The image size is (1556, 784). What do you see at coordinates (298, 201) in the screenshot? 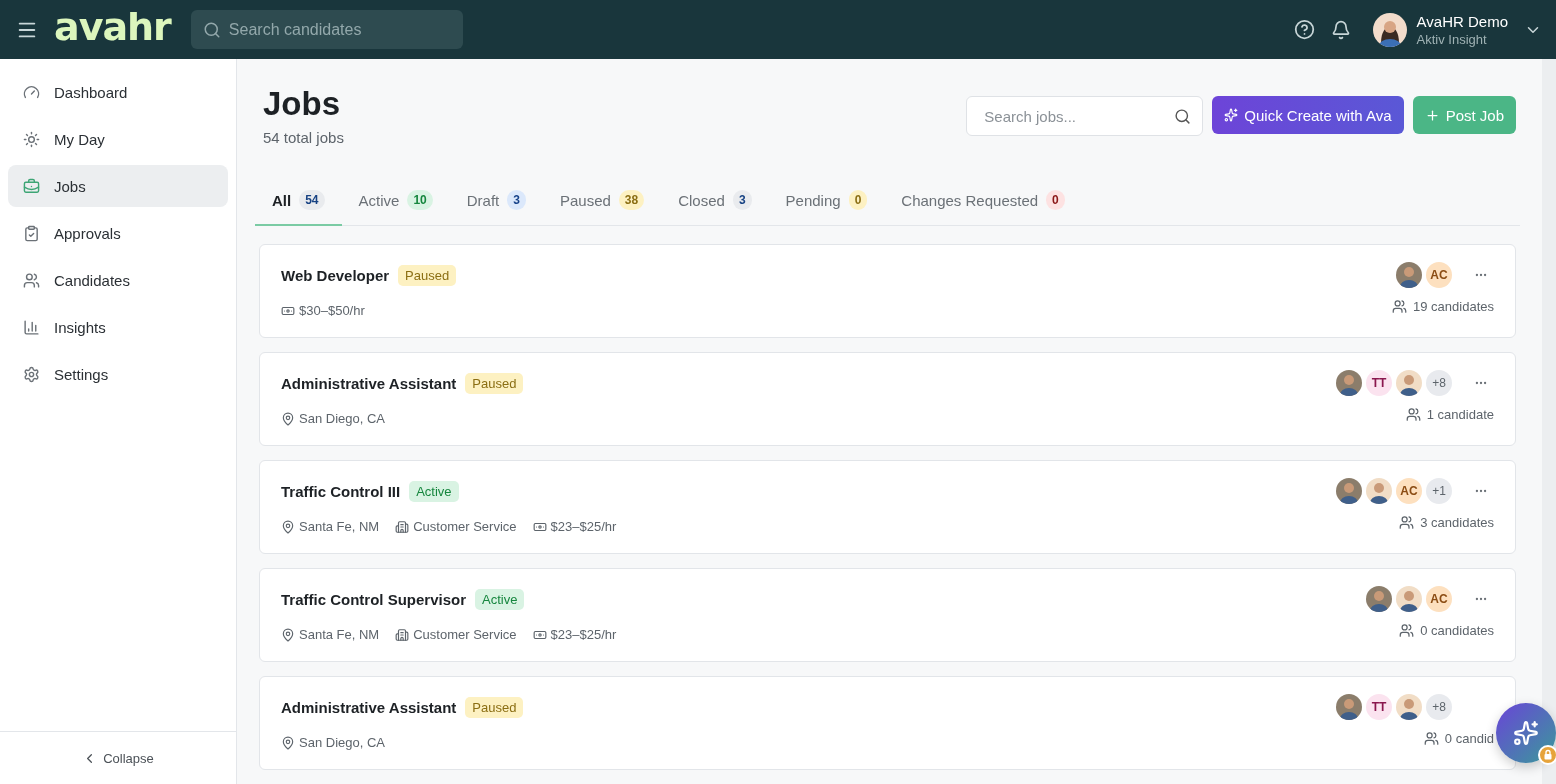
I see `tab: All 54` at bounding box center [298, 201].